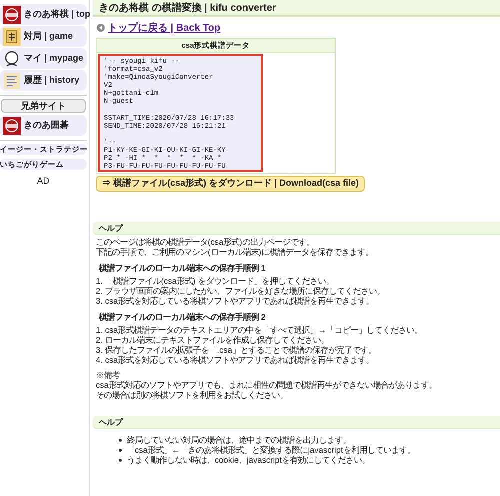 The width and height of the screenshot is (500, 496). I want to click on step-text: 3. csa形式を対応している将棋ソフトやアプリであれば棋譜を再生できます。, so click(236, 301).